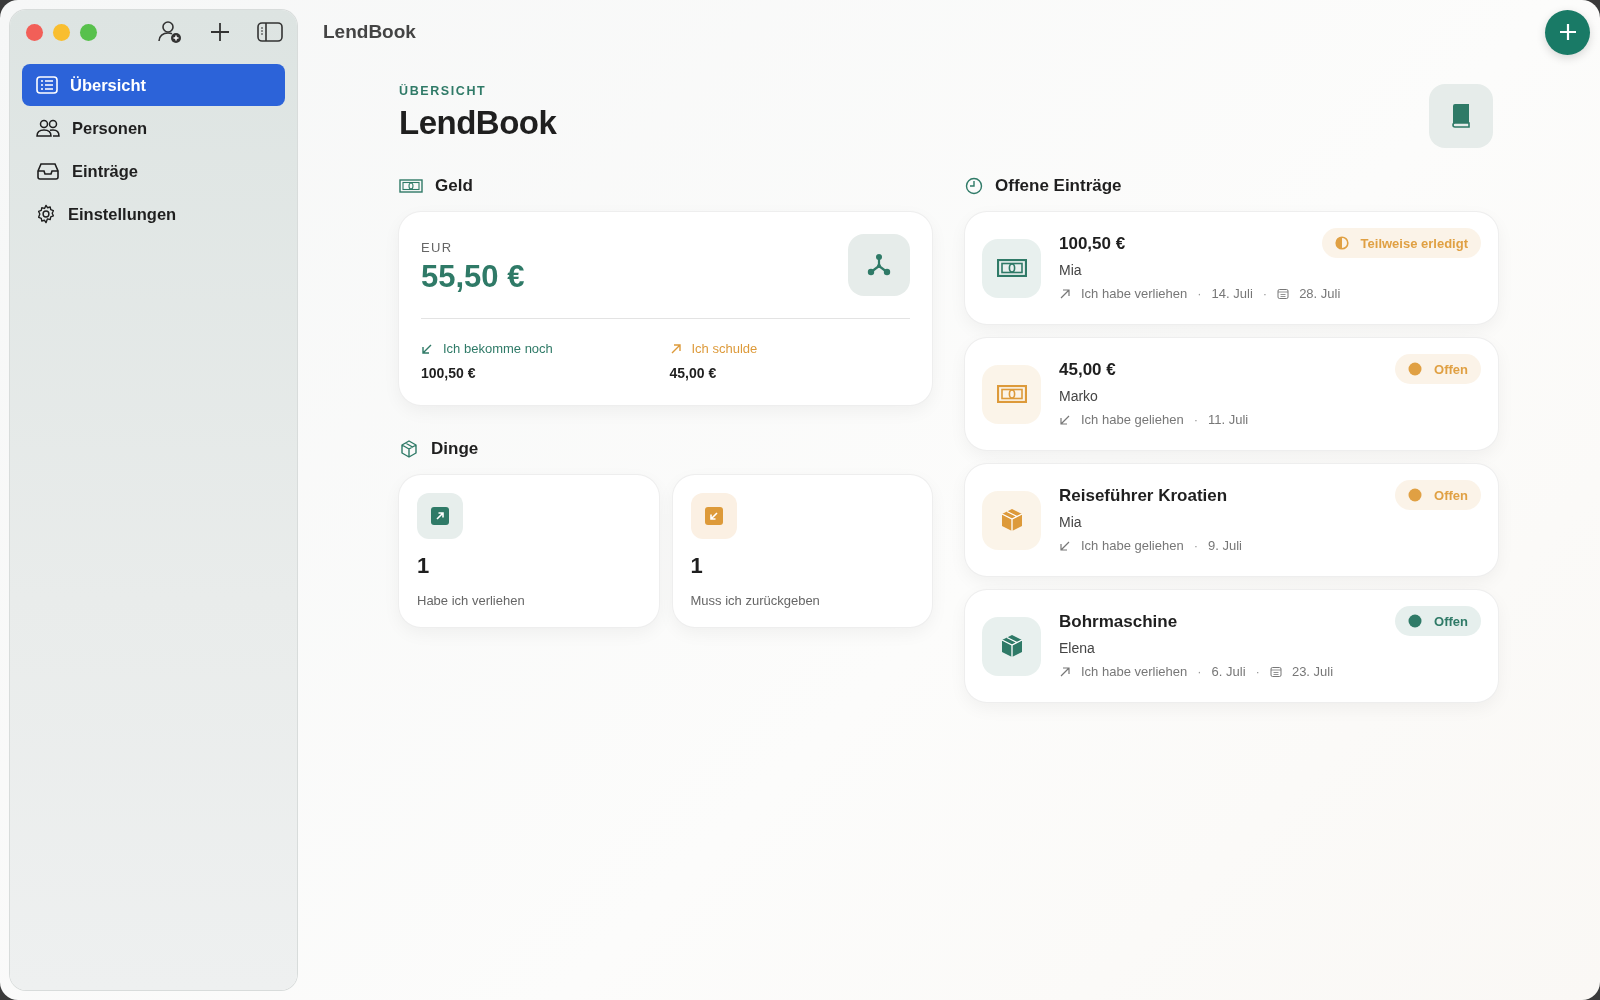 The image size is (1600, 1000). What do you see at coordinates (270, 32) in the screenshot?
I see `sidebar-toggle-icon` at bounding box center [270, 32].